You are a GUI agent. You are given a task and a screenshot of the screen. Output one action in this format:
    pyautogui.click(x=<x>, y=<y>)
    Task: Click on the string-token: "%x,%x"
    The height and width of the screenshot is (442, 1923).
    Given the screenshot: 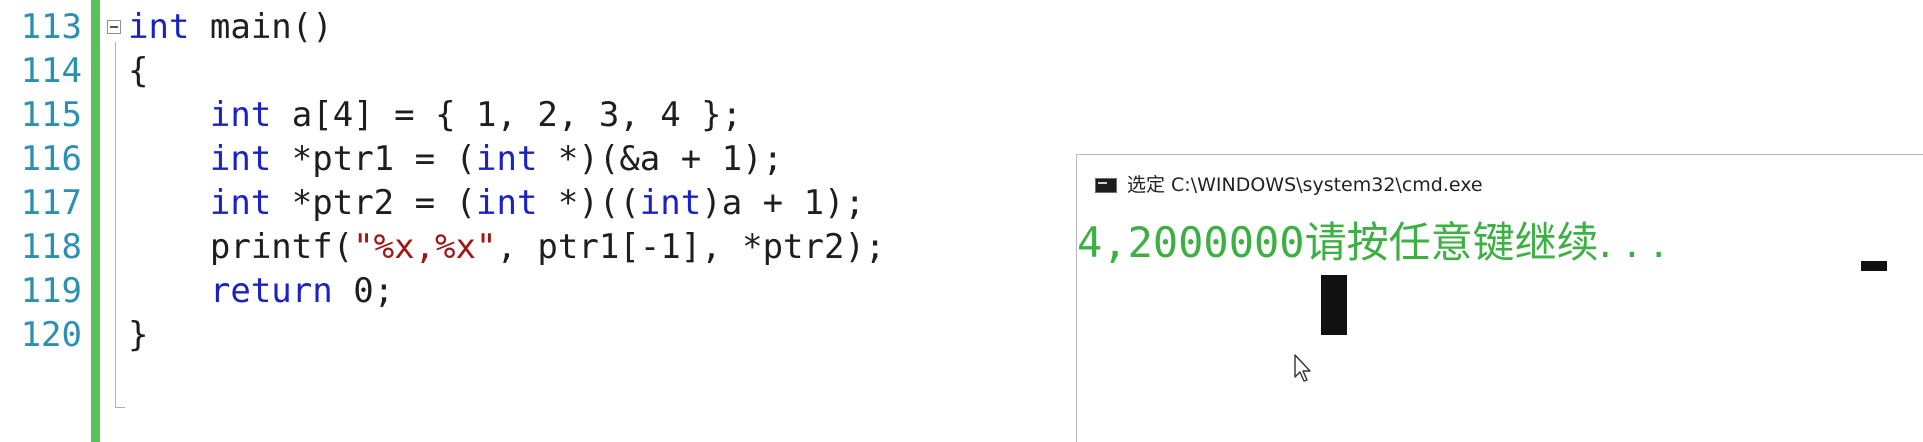 What is the action you would take?
    pyautogui.click(x=425, y=247)
    